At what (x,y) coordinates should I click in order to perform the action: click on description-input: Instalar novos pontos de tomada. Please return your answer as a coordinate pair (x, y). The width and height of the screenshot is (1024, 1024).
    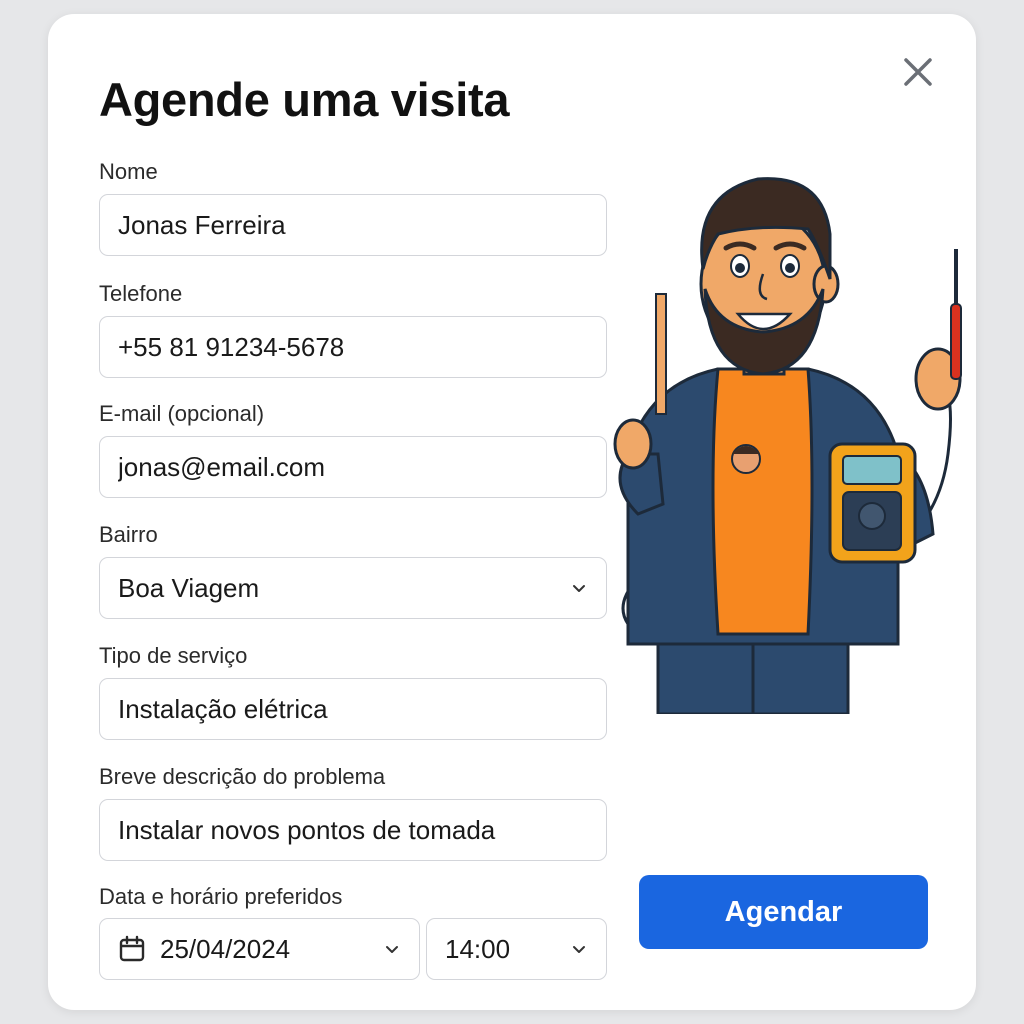
    Looking at the image, I should click on (353, 830).